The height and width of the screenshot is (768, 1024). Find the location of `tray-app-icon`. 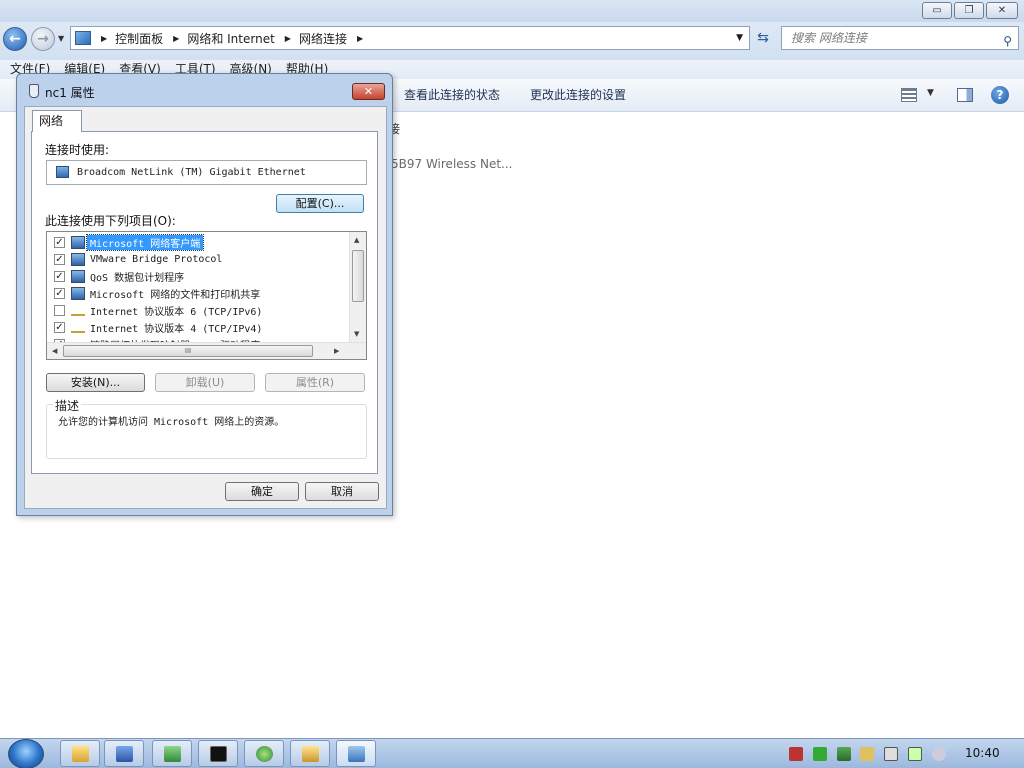

tray-app-icon is located at coordinates (796, 754).